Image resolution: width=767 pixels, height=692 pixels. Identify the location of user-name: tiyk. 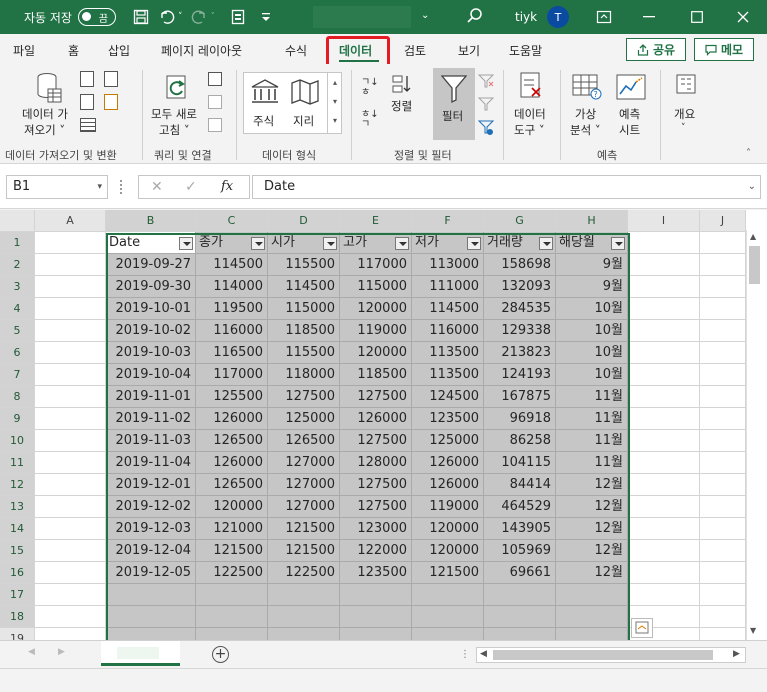
(526, 17).